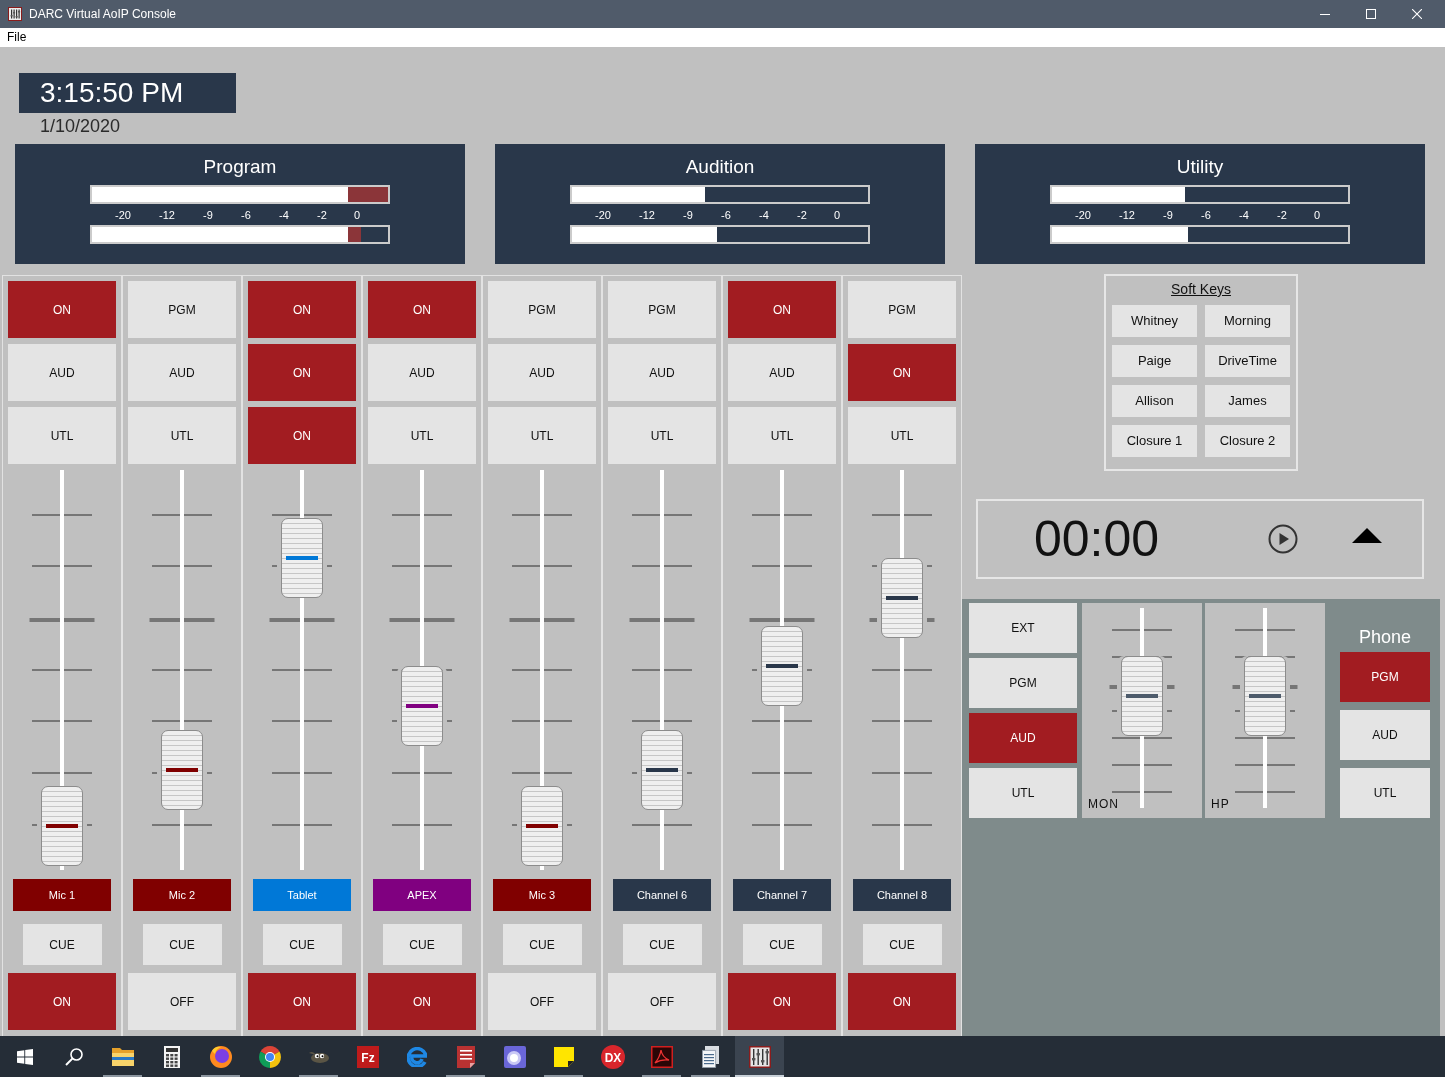  Describe the element at coordinates (782, 895) in the screenshot. I see `channel-label: Channel 7` at that location.